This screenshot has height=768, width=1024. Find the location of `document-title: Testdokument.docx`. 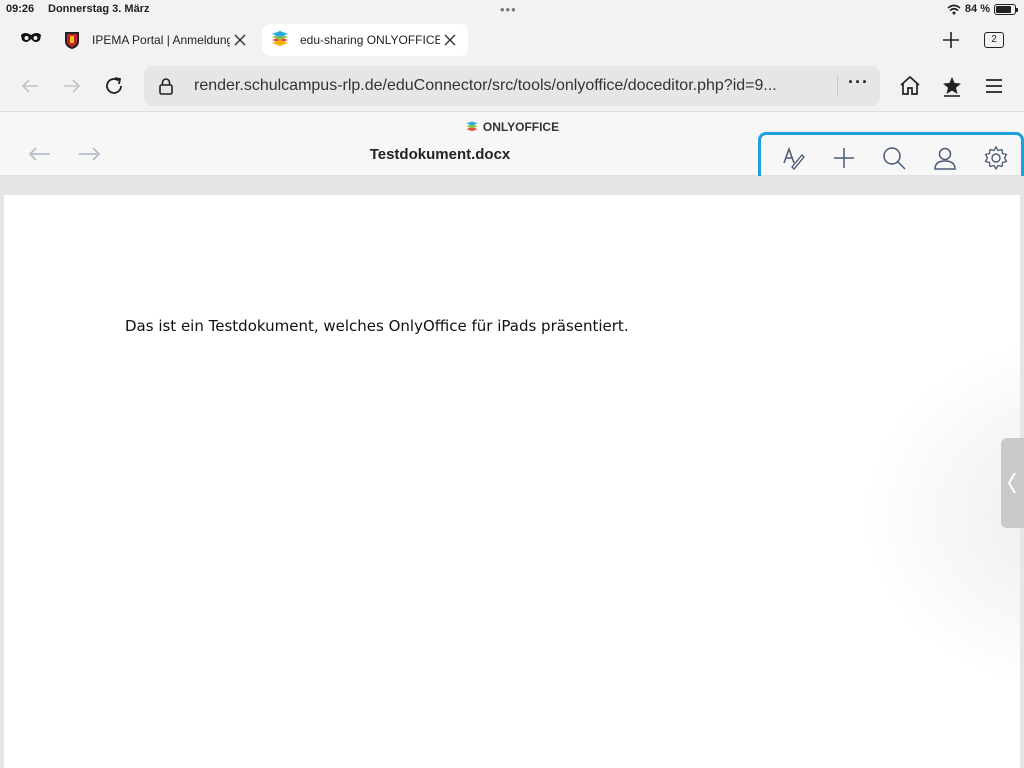

document-title: Testdokument.docx is located at coordinates (440, 154).